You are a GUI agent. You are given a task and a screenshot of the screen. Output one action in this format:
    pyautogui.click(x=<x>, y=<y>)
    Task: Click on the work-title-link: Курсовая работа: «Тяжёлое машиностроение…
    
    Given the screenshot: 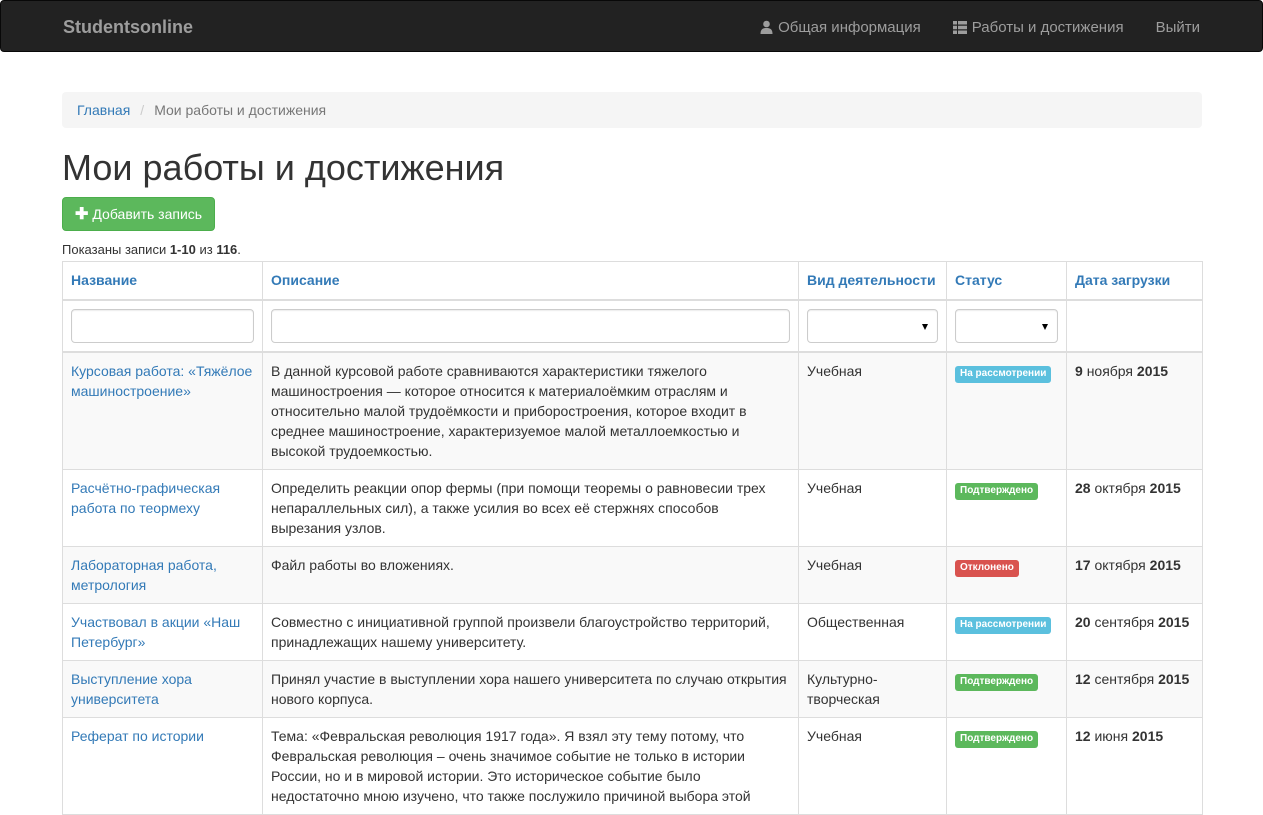 What is the action you would take?
    pyautogui.click(x=161, y=381)
    